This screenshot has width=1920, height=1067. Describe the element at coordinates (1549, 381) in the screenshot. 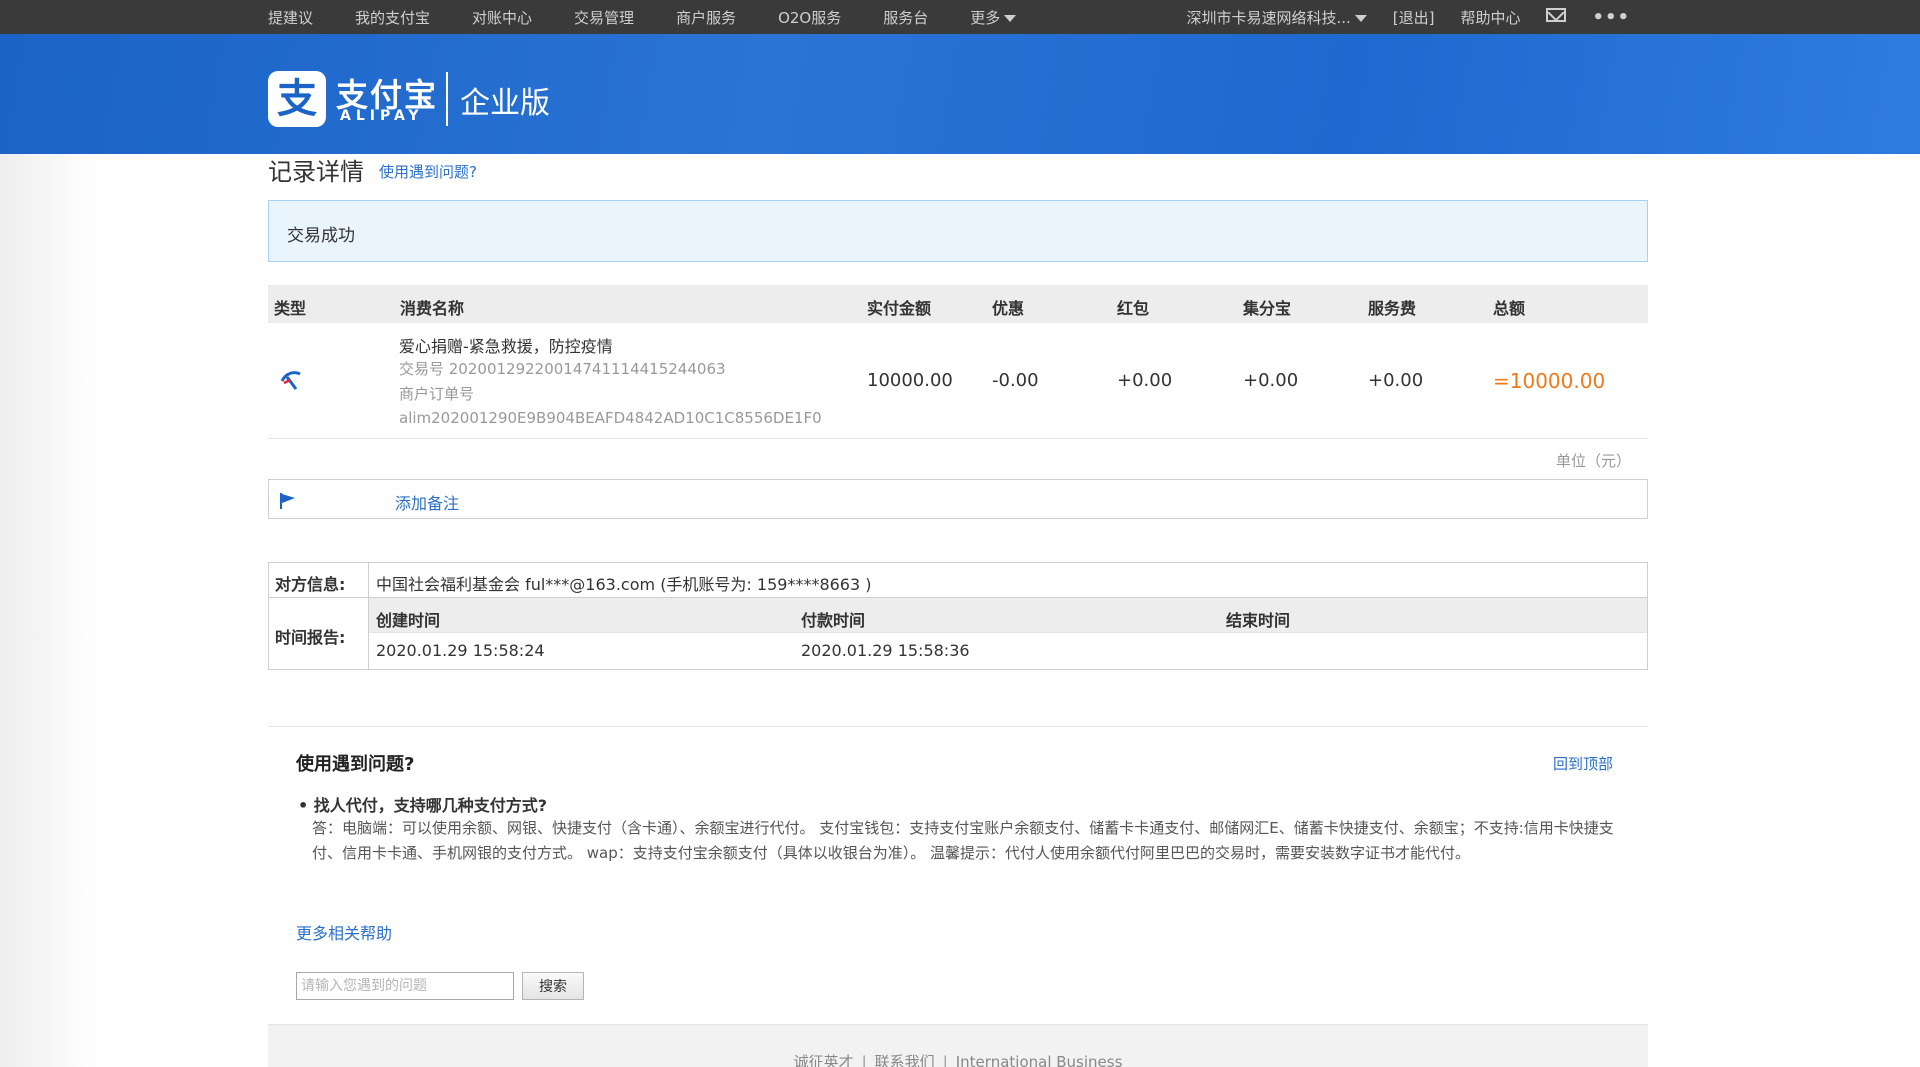

I see `total-amount: =10000.00` at that location.